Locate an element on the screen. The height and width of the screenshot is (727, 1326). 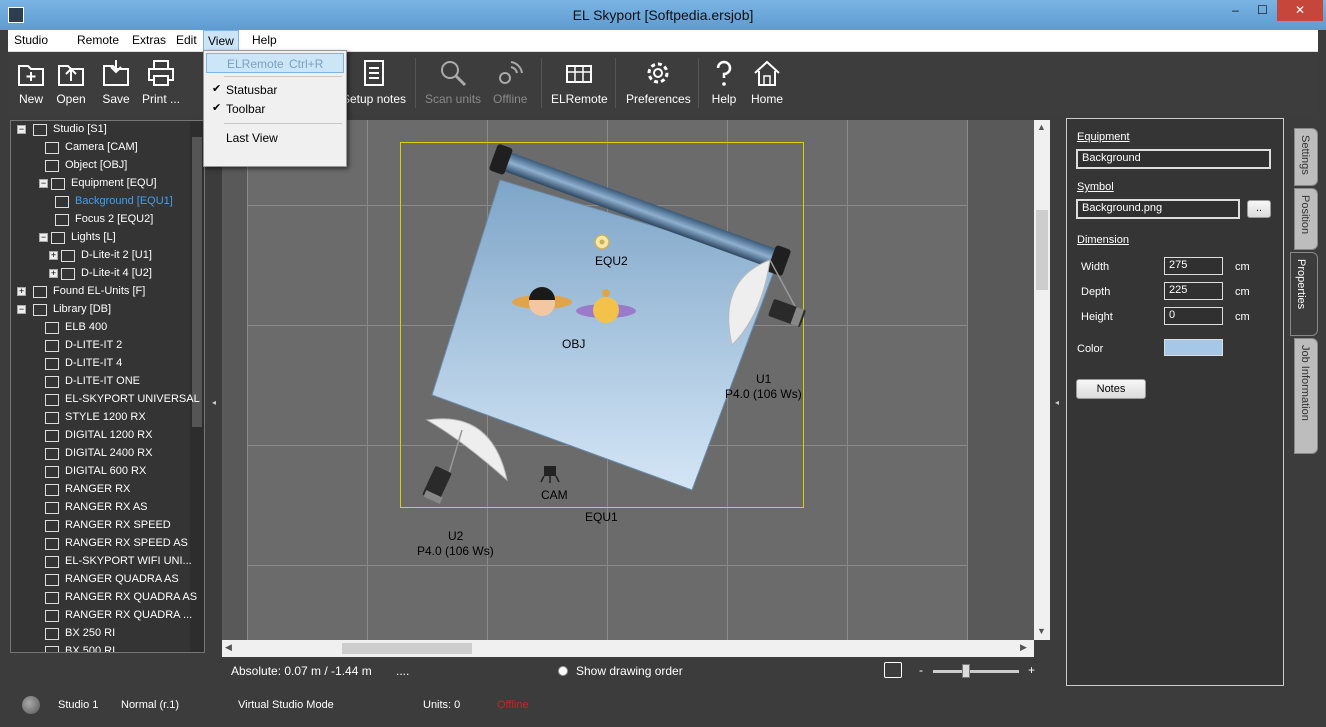
zoom-slider is located at coordinates (976, 671).